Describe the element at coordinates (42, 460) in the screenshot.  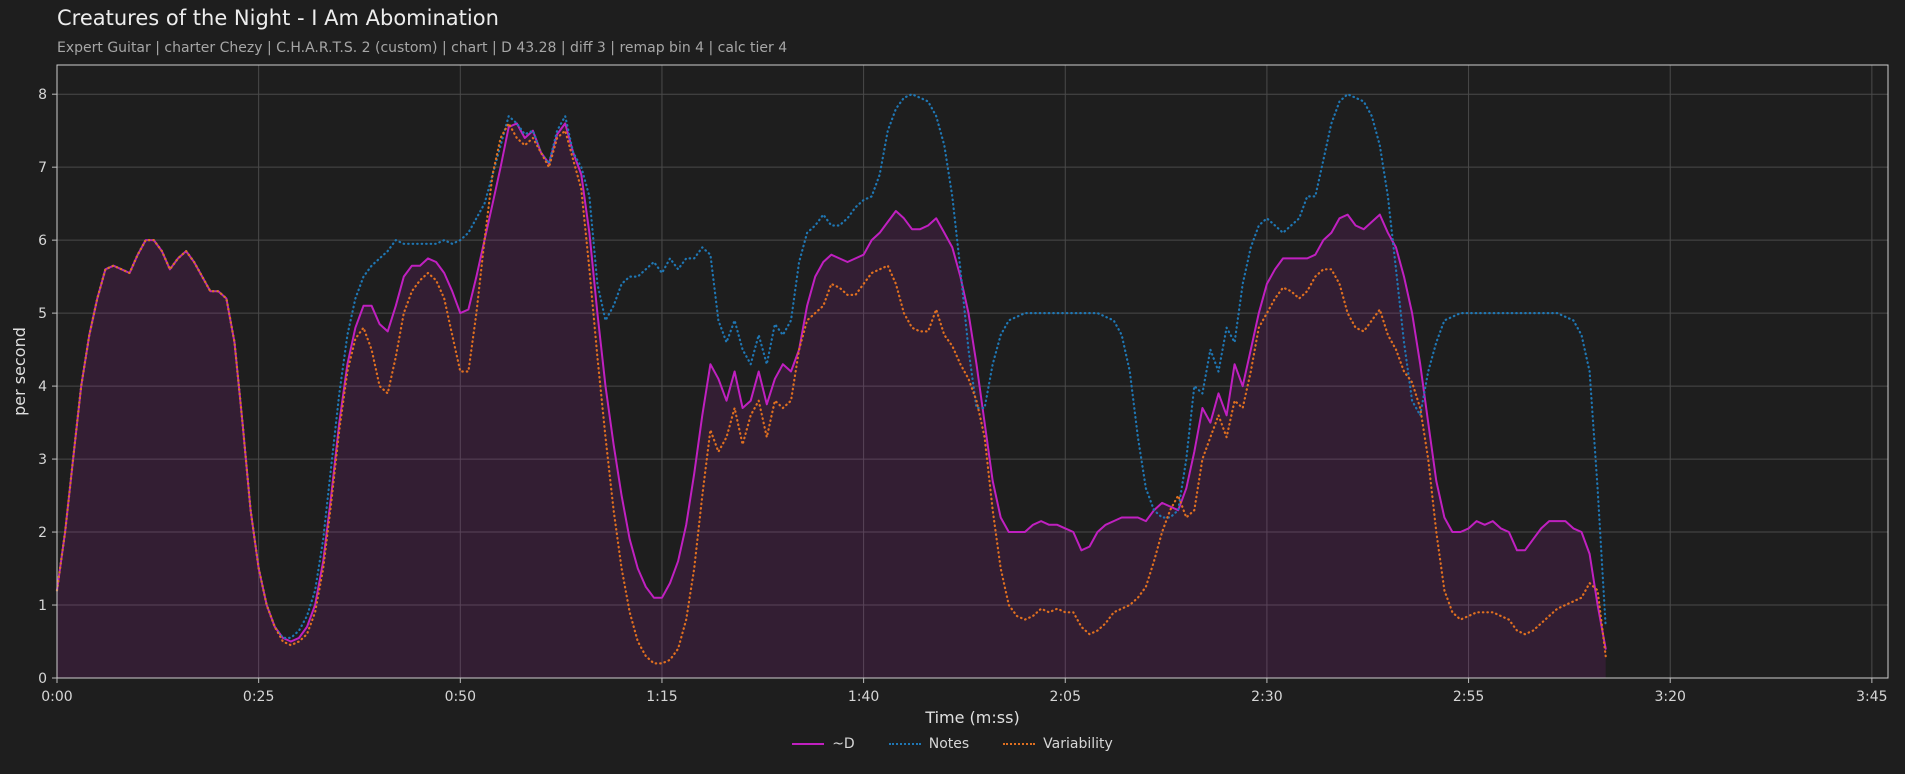
I see `y-tick-label: 3` at that location.